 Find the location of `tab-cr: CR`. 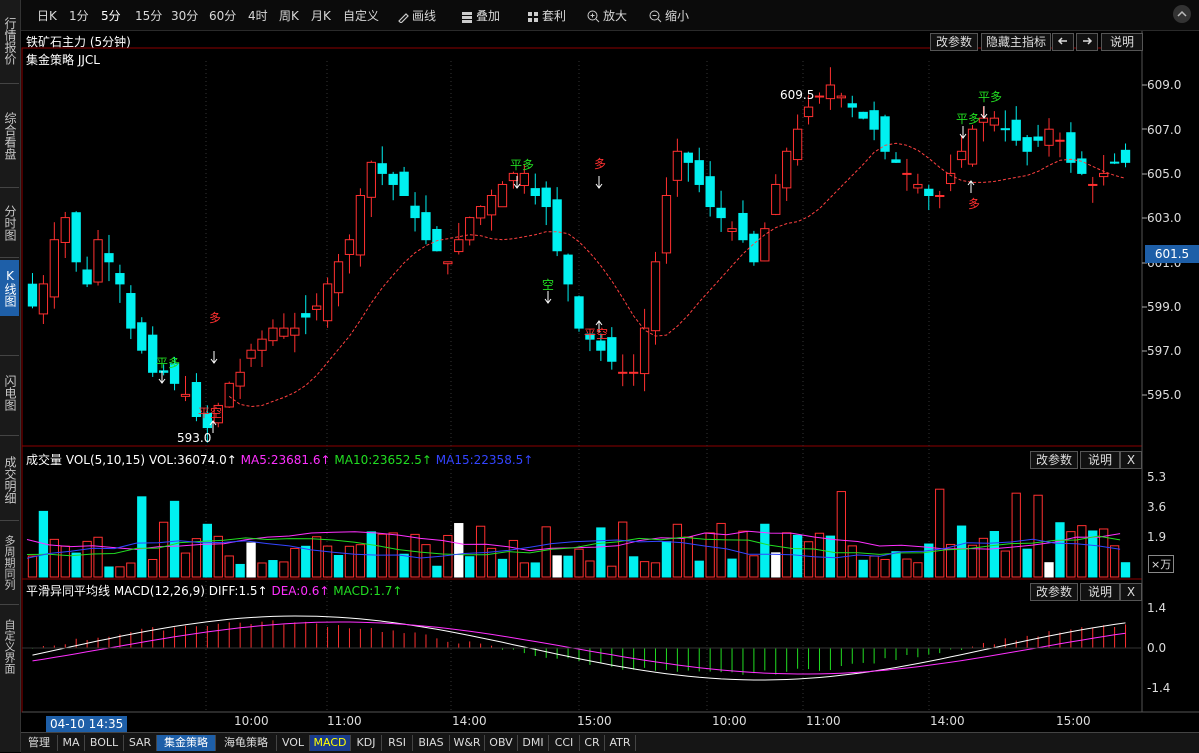

tab-cr: CR is located at coordinates (592, 743).